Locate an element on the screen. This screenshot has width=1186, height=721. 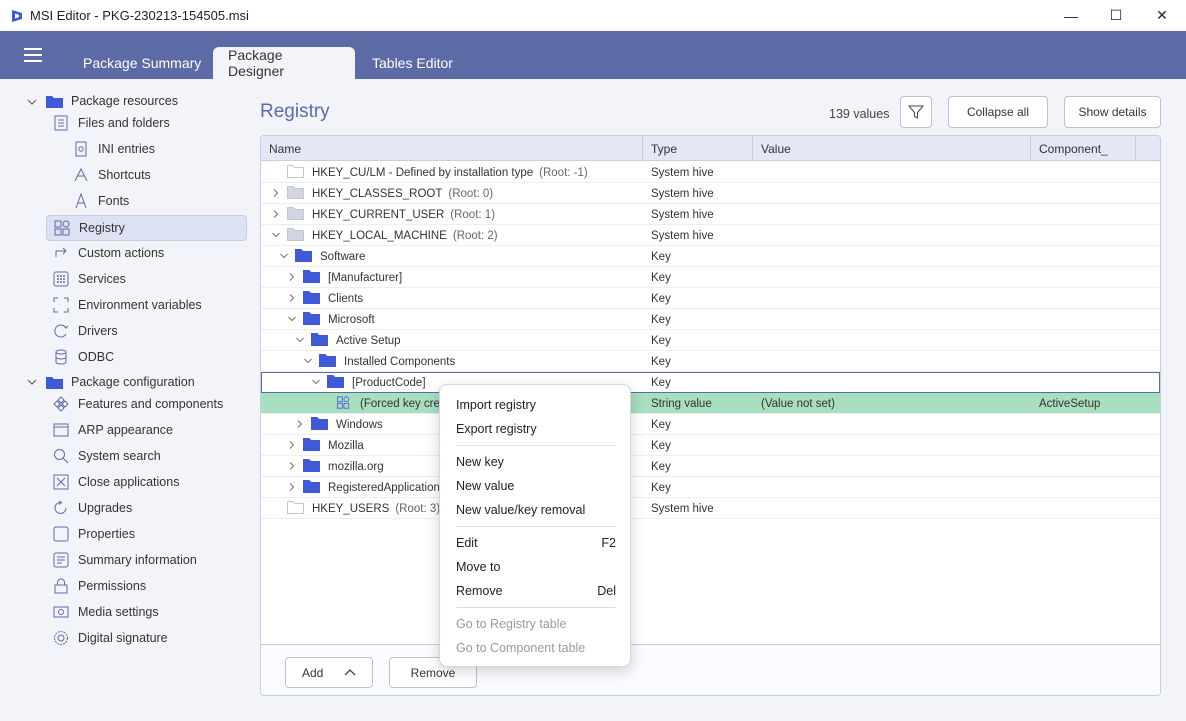
row-name: (Forced key crea is located at coordinates (403, 403).